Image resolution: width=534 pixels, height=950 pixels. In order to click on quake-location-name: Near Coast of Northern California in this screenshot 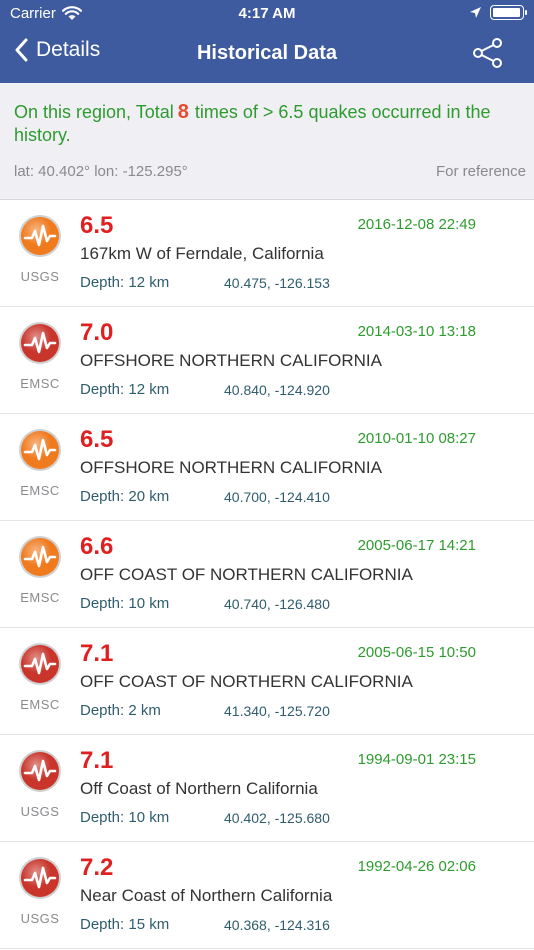, I will do `click(206, 895)`.